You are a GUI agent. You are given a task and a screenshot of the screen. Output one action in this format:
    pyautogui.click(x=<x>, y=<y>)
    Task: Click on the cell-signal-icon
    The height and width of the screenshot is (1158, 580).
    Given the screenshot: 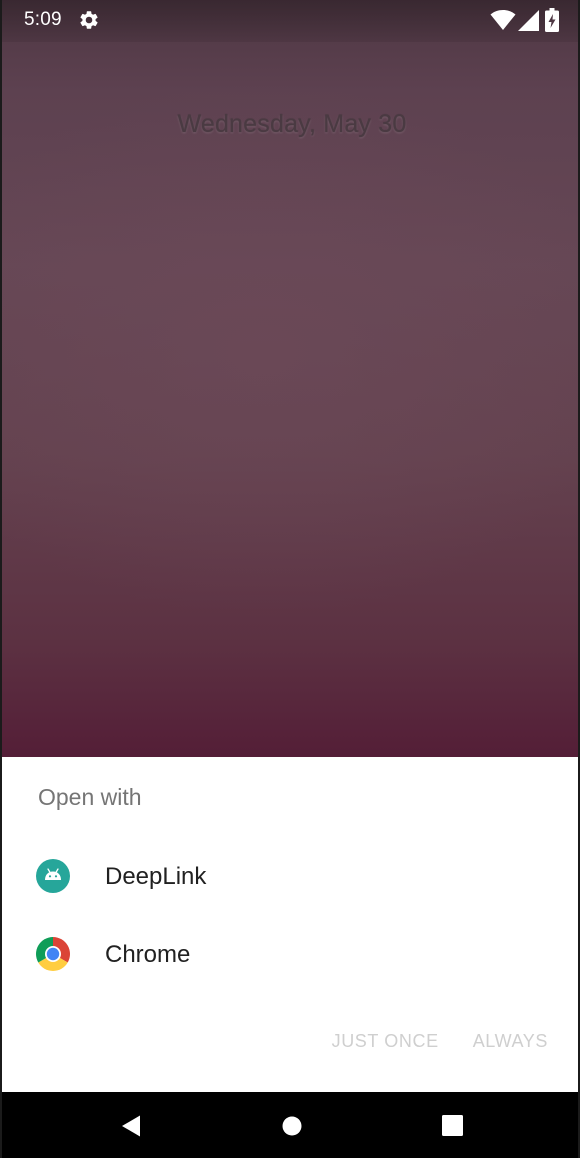 What is the action you would take?
    pyautogui.click(x=528, y=20)
    